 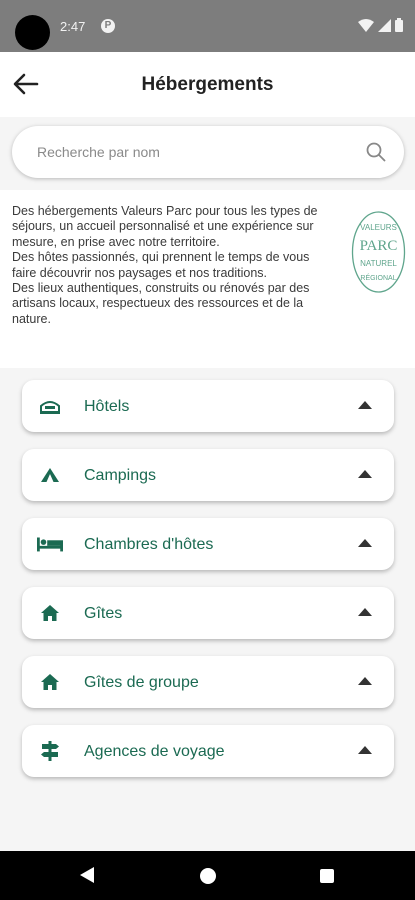 What do you see at coordinates (208, 613) in the screenshot?
I see `category-gites: Gîtes` at bounding box center [208, 613].